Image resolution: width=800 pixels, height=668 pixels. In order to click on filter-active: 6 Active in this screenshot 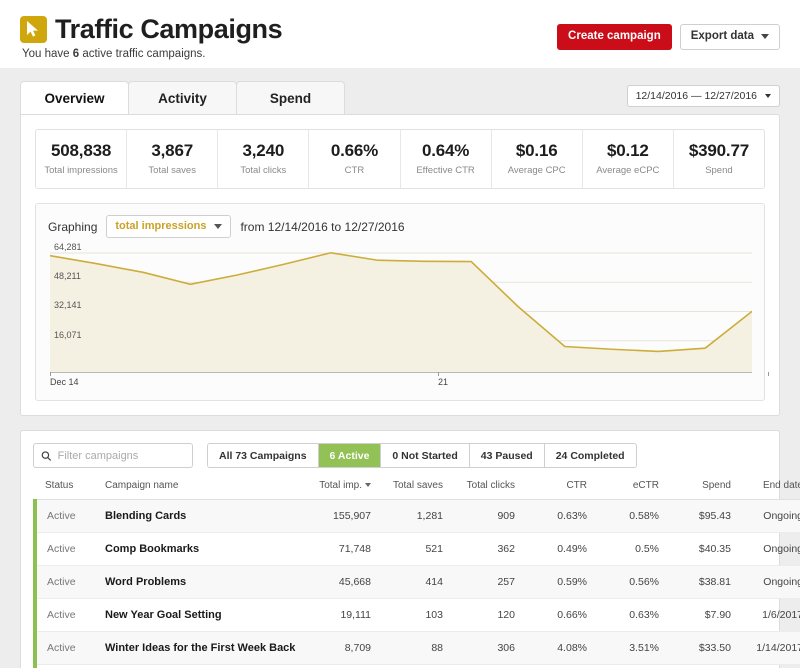, I will do `click(350, 455)`.